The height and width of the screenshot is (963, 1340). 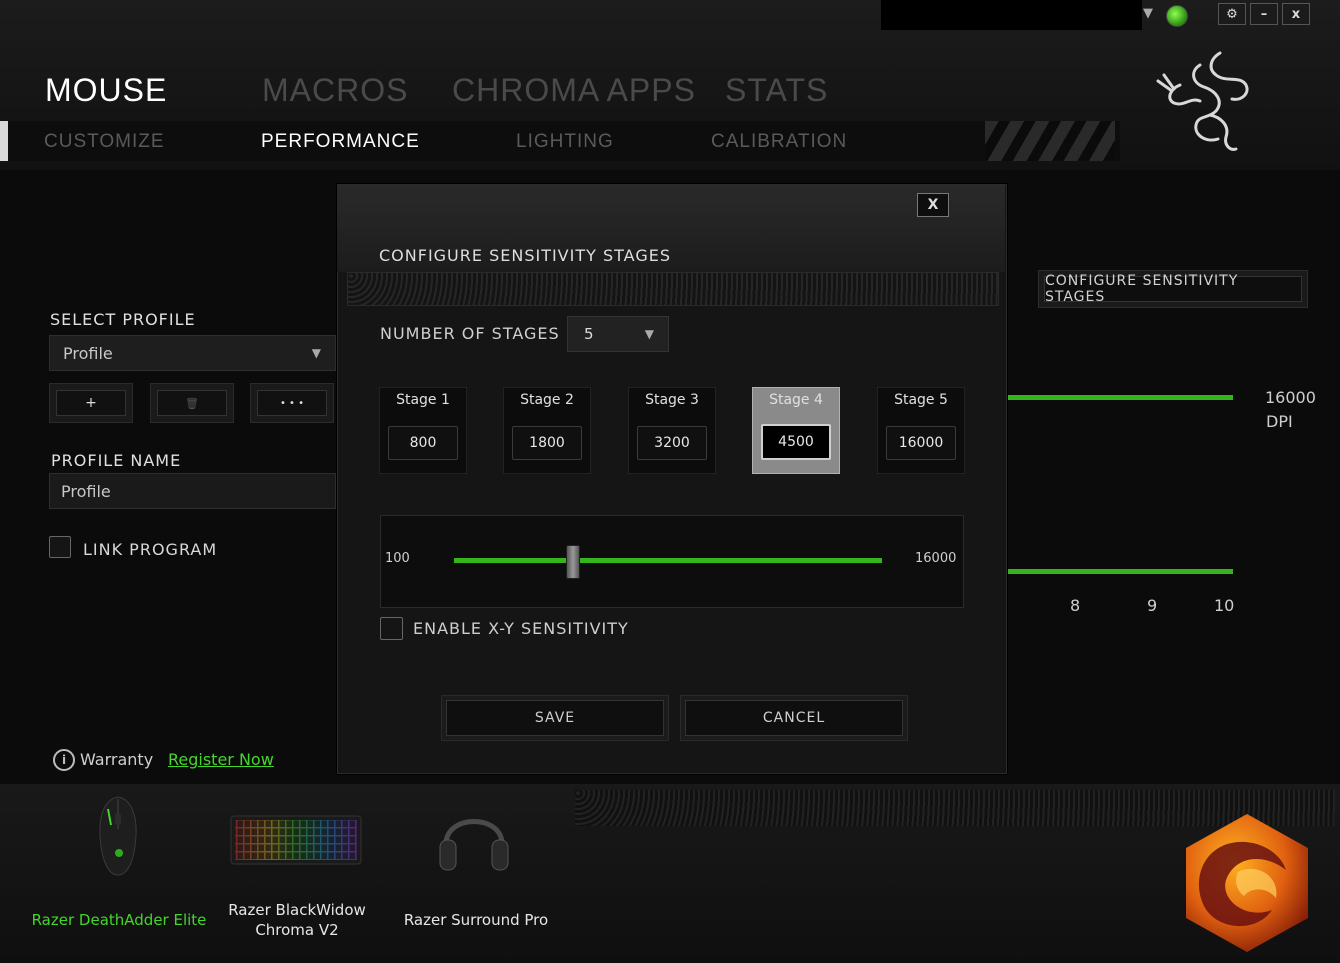 What do you see at coordinates (470, 333) in the screenshot?
I see `number-of-stages-label: NUMBER OF STAGES` at bounding box center [470, 333].